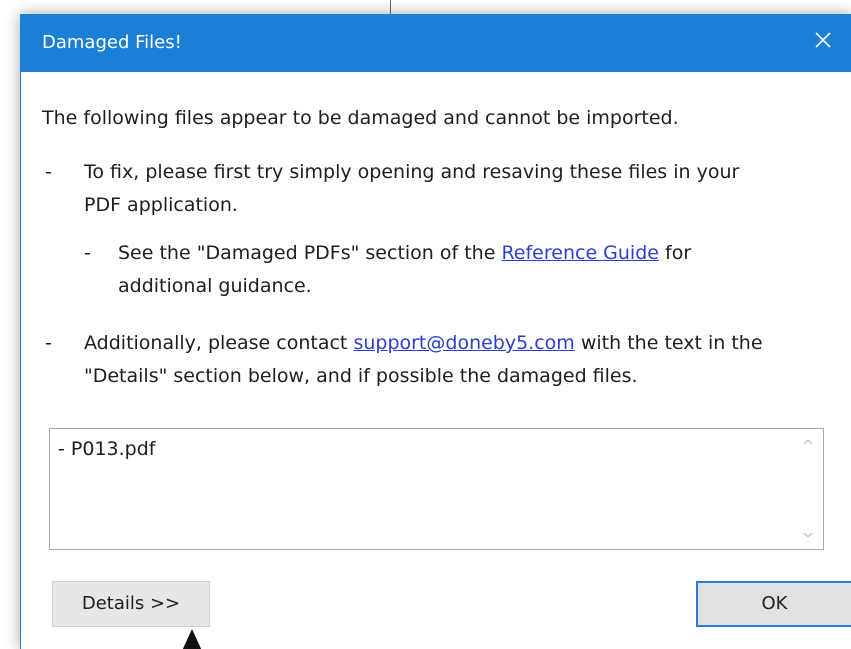 The width and height of the screenshot is (851, 649). I want to click on details-scrollbar, so click(808, 489).